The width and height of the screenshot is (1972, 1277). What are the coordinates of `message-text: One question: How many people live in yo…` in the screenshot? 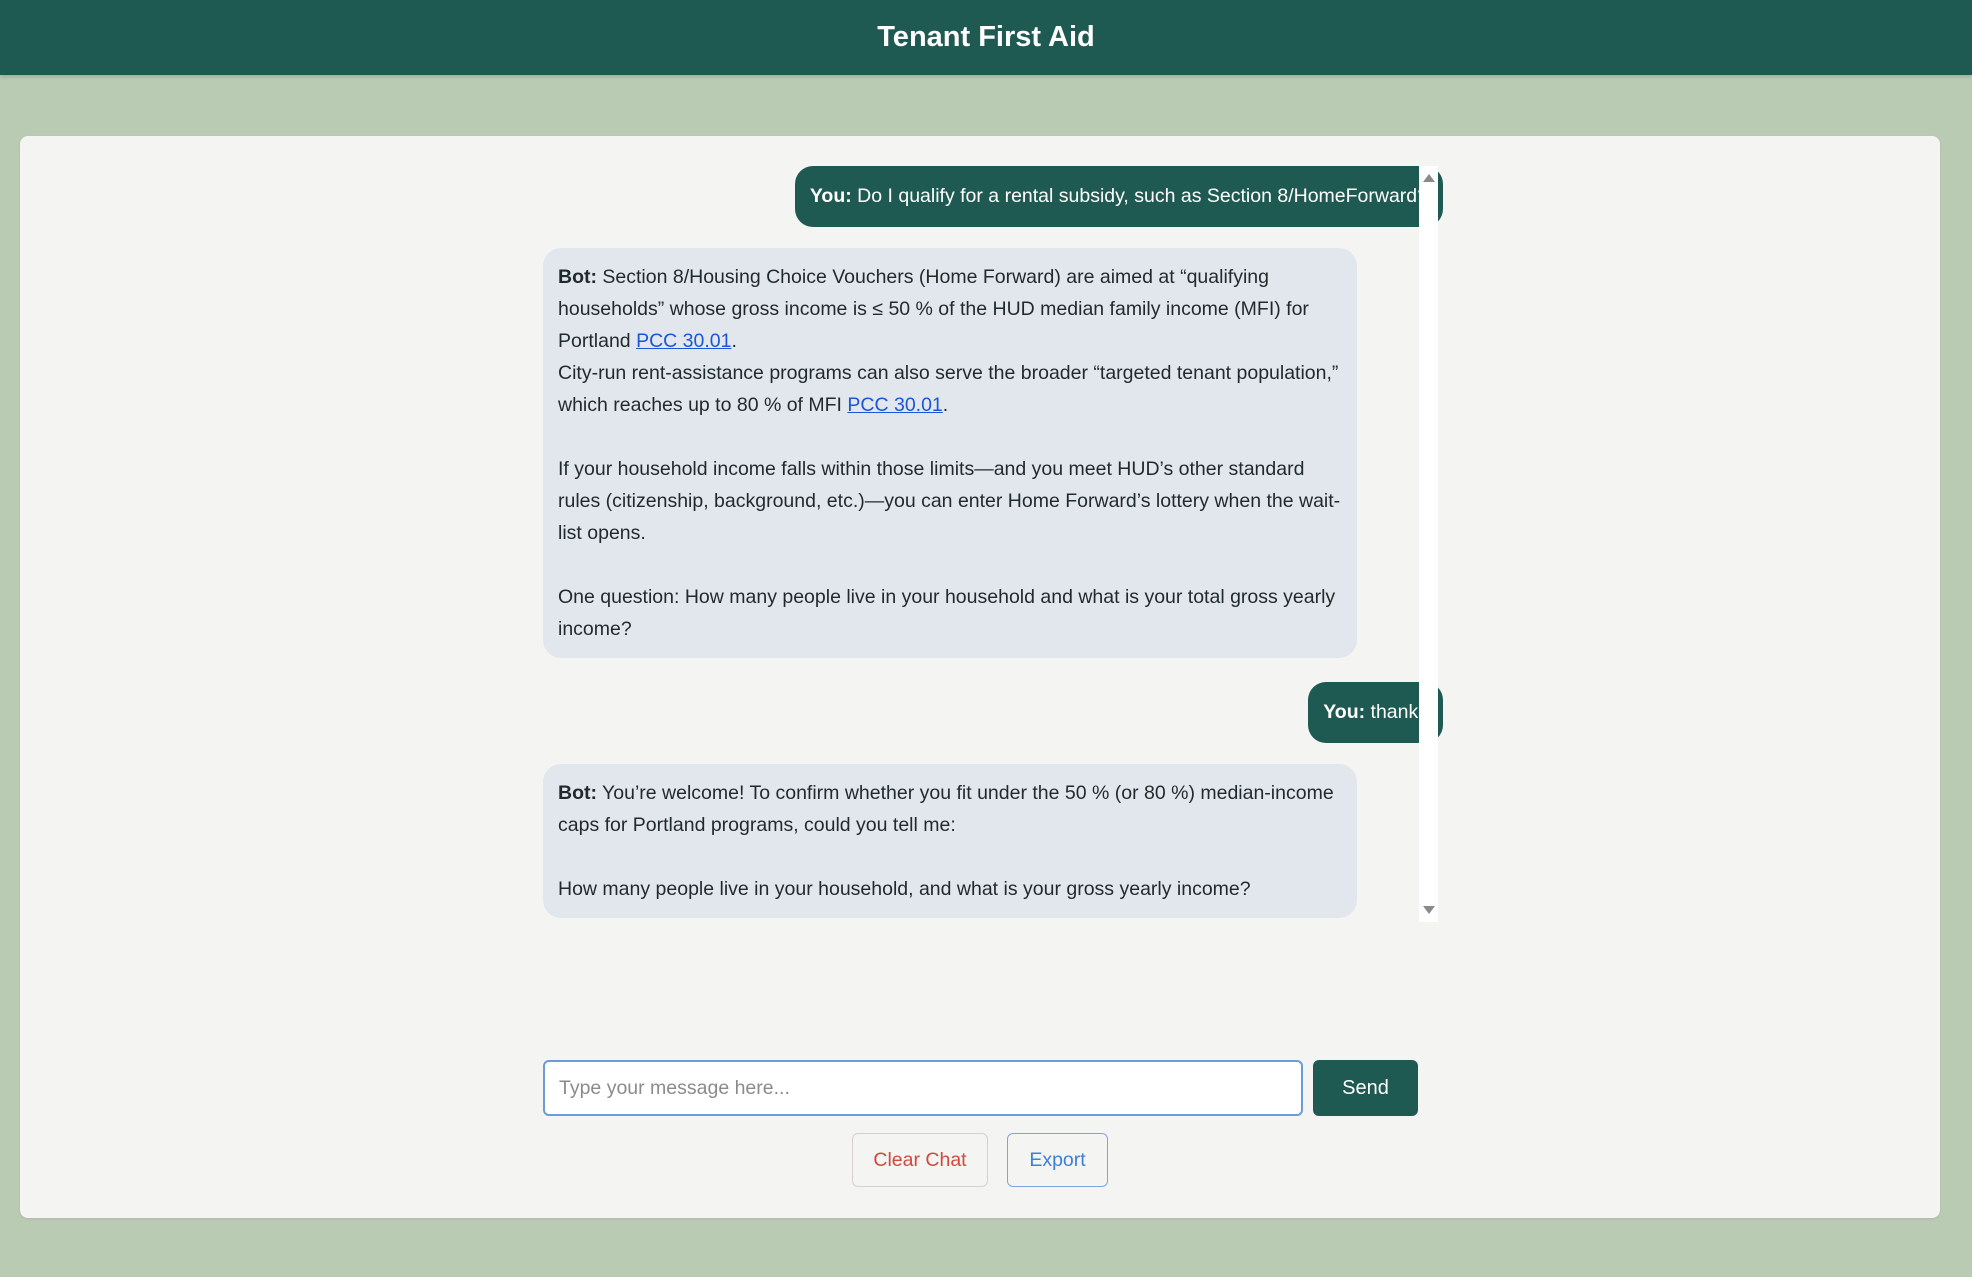 It's located at (947, 613).